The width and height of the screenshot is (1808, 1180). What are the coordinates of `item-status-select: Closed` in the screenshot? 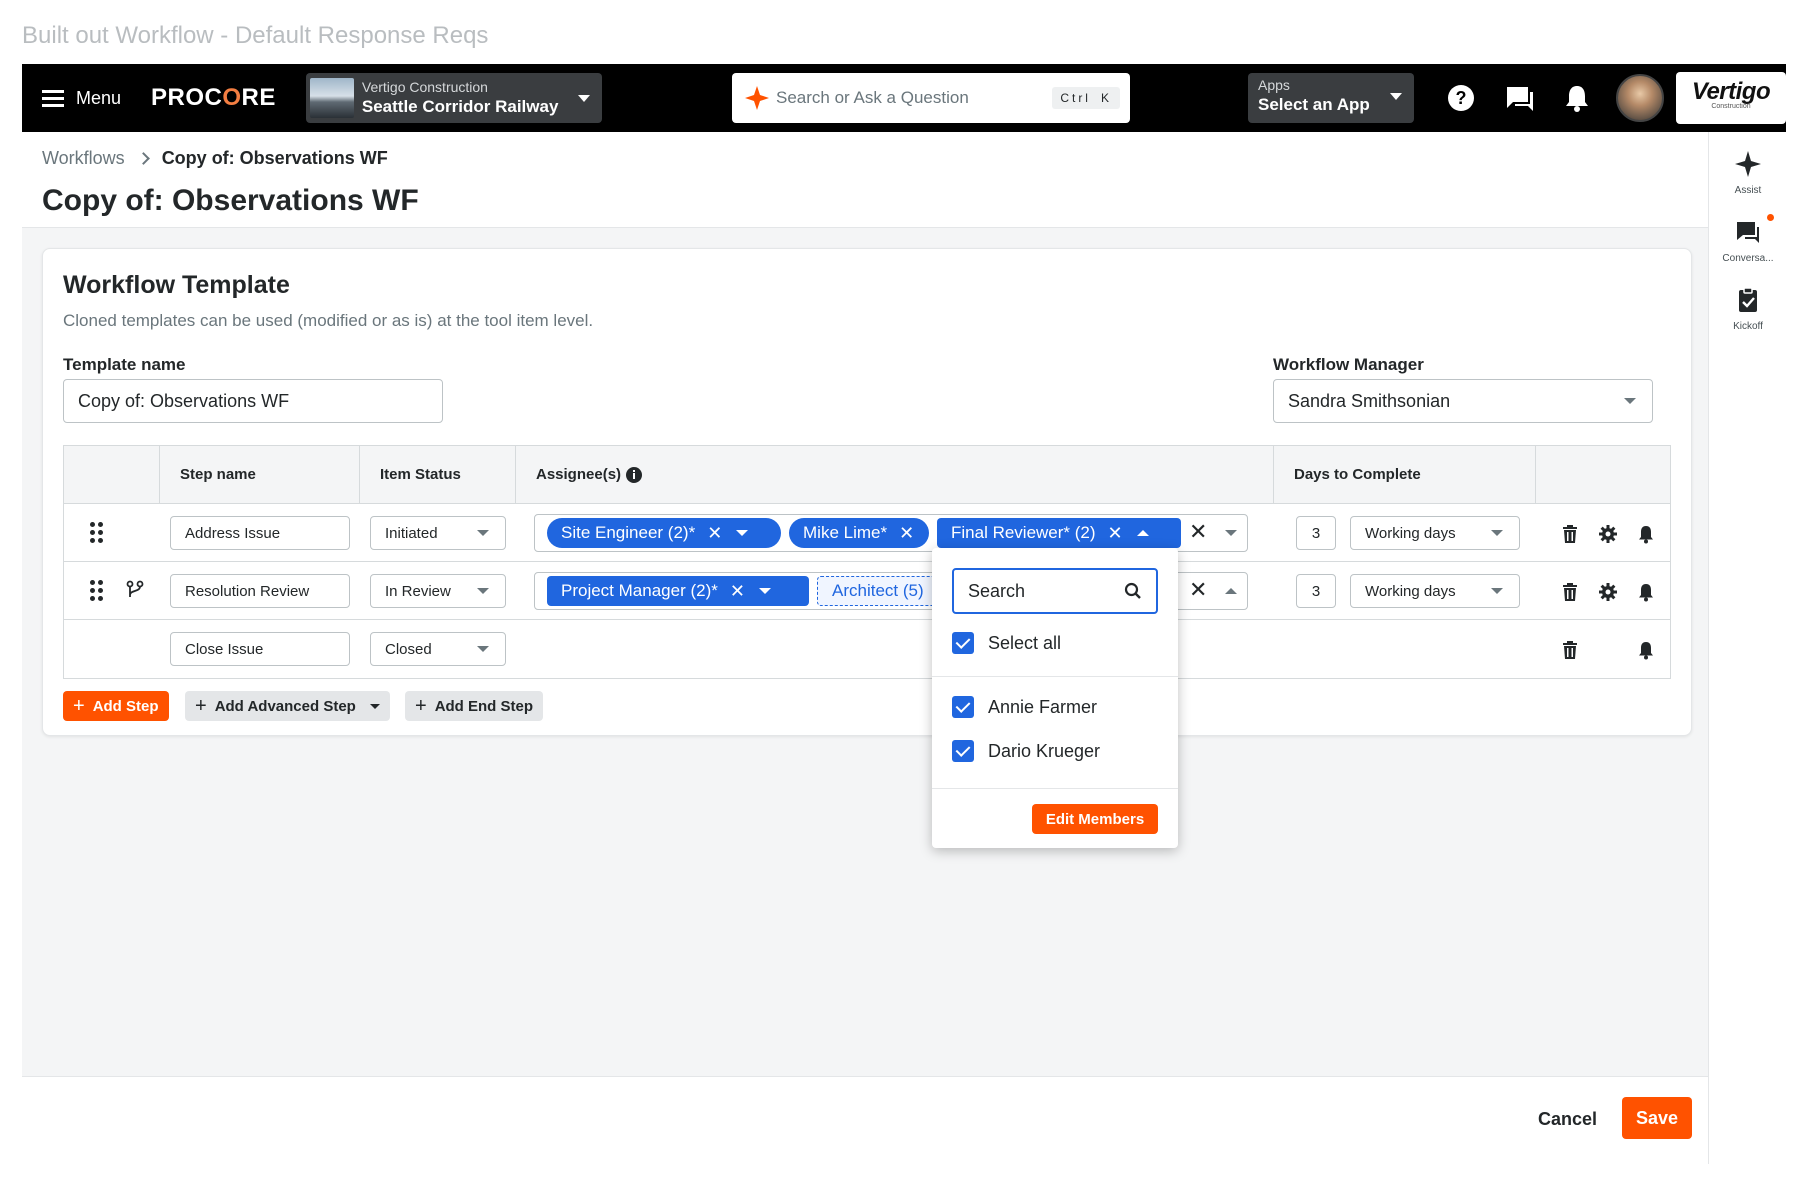 It's located at (438, 649).